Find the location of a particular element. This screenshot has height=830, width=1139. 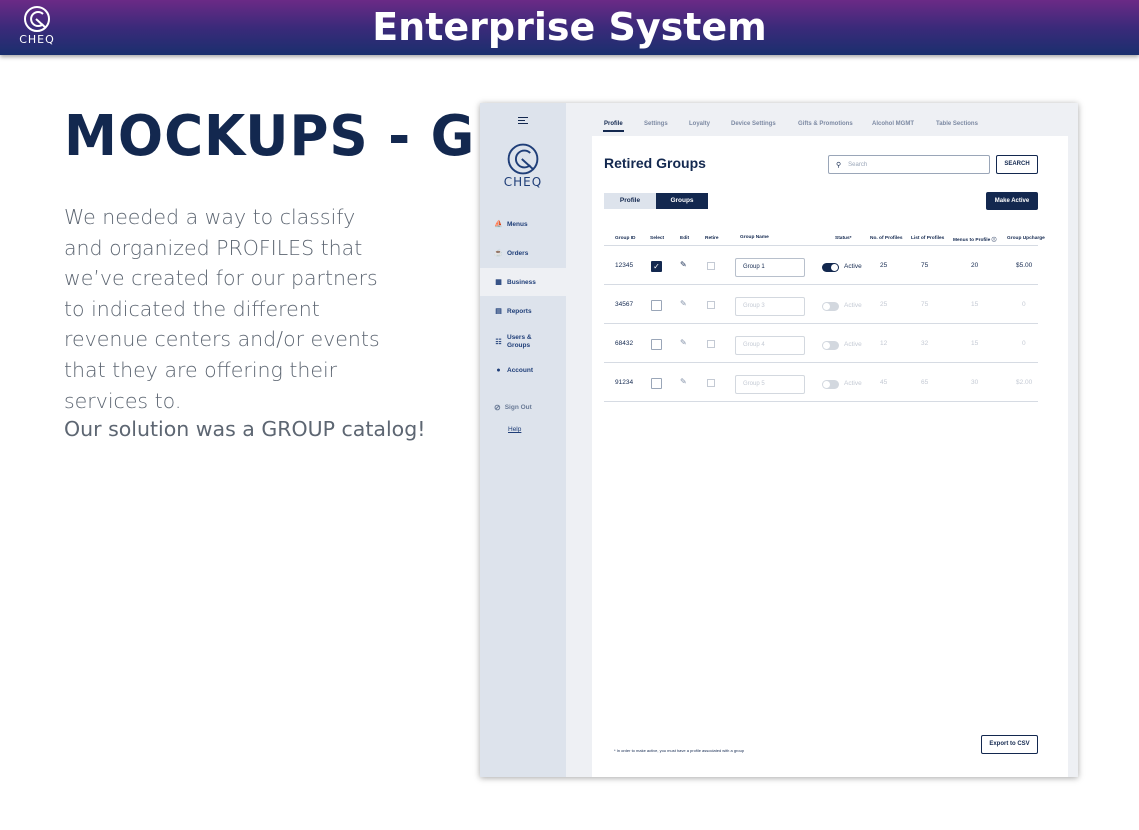

header-menus-to-profile-label: Menus to Profile is located at coordinates (972, 240).